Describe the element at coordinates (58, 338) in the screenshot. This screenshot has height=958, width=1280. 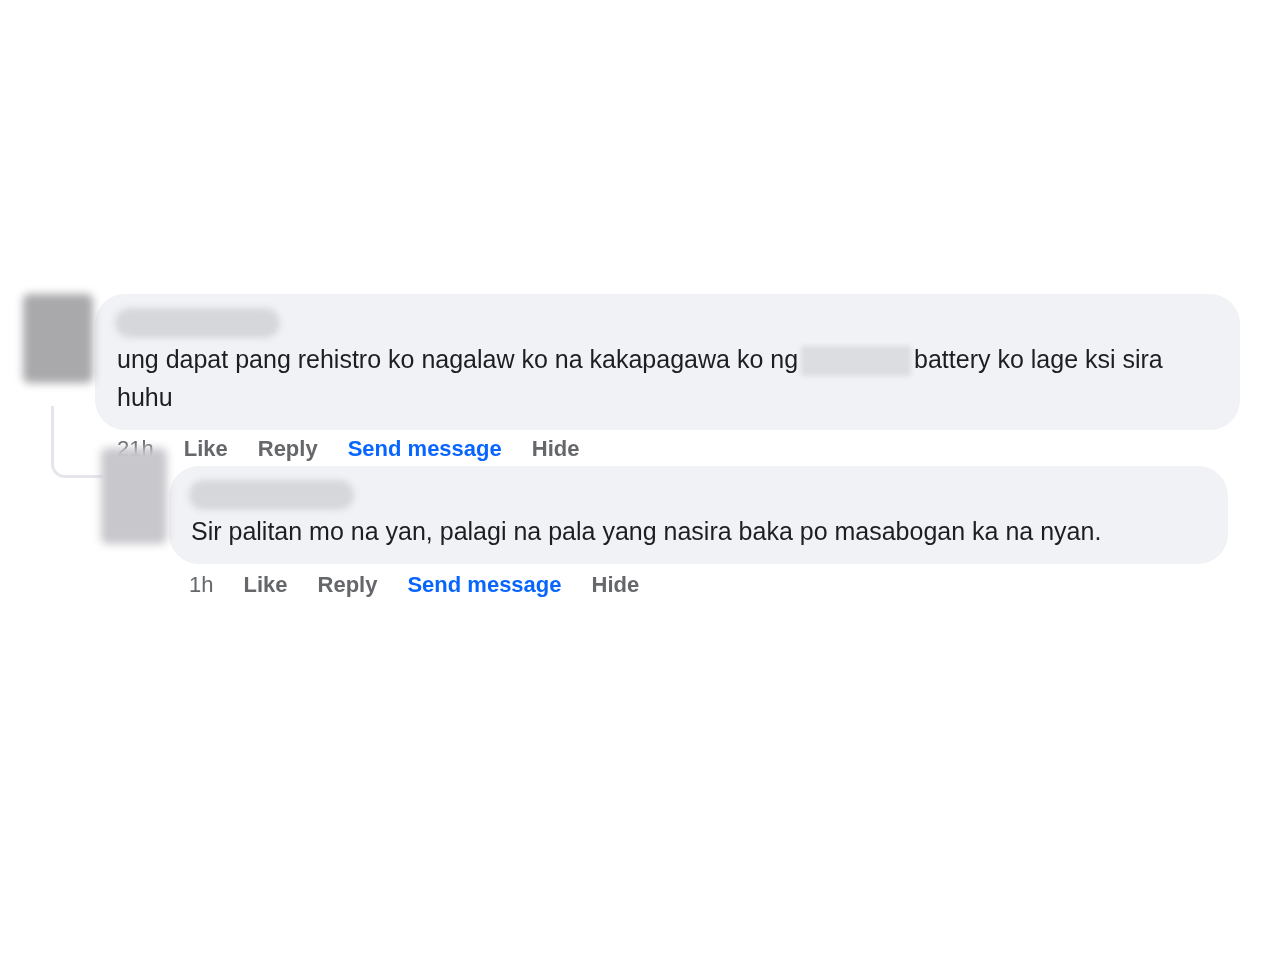
I see `avatar` at that location.